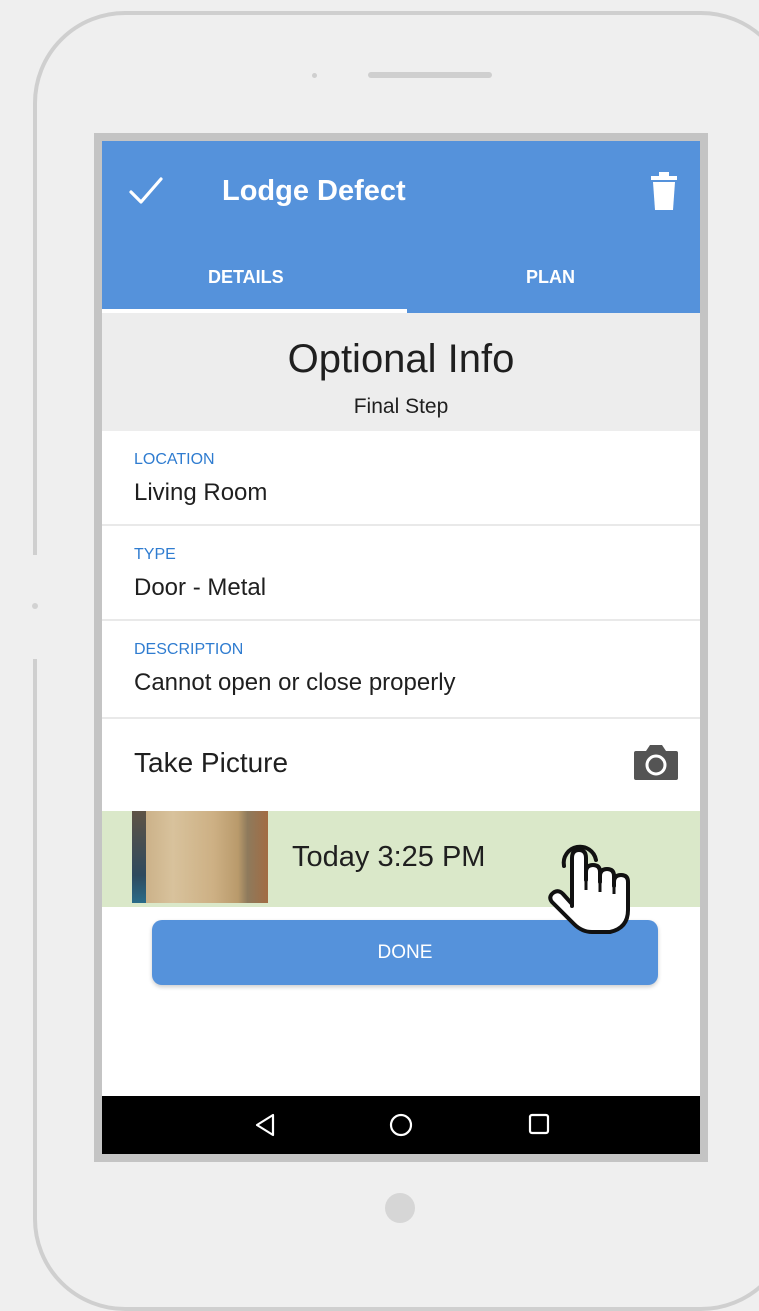 The image size is (759, 1311). What do you see at coordinates (539, 1124) in the screenshot?
I see `recent-apps-icon` at bounding box center [539, 1124].